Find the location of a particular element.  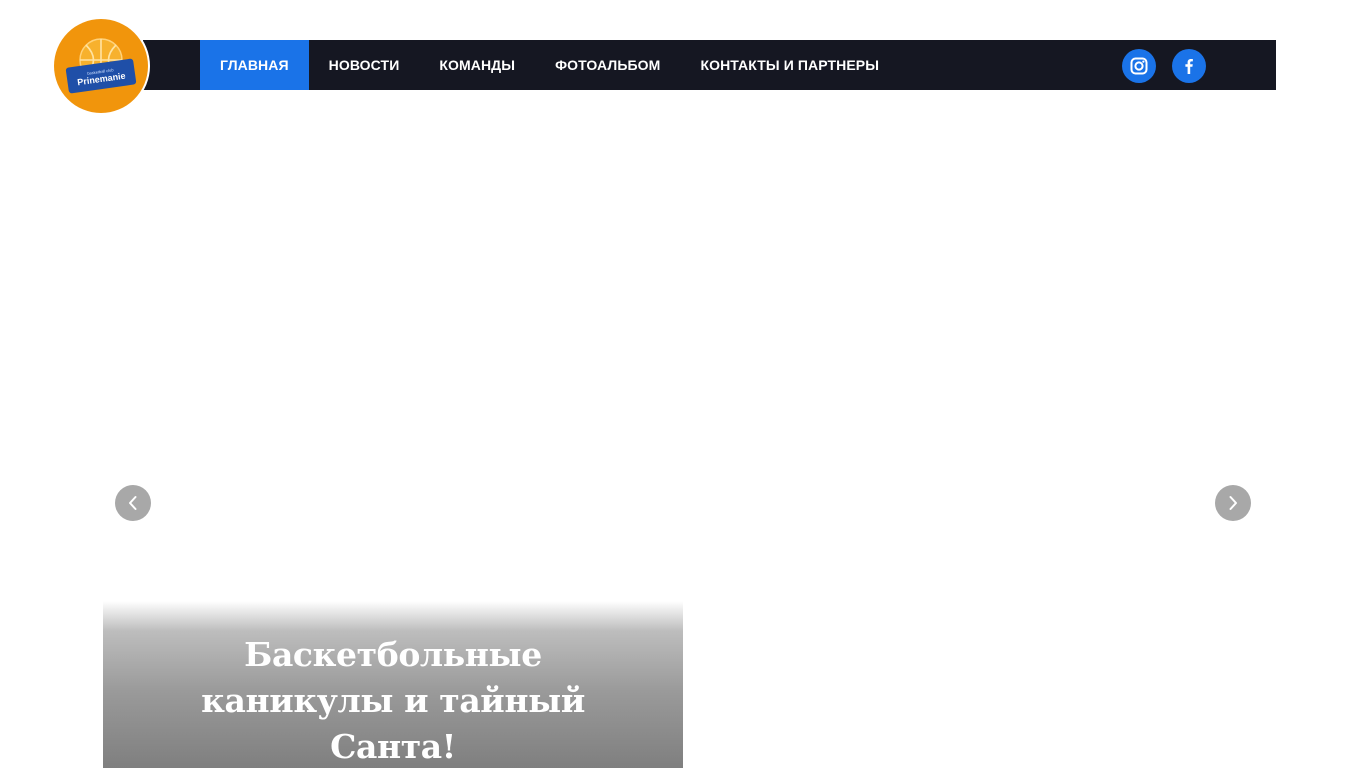

logo-badge: basketball club Prinemanie is located at coordinates (101, 66).